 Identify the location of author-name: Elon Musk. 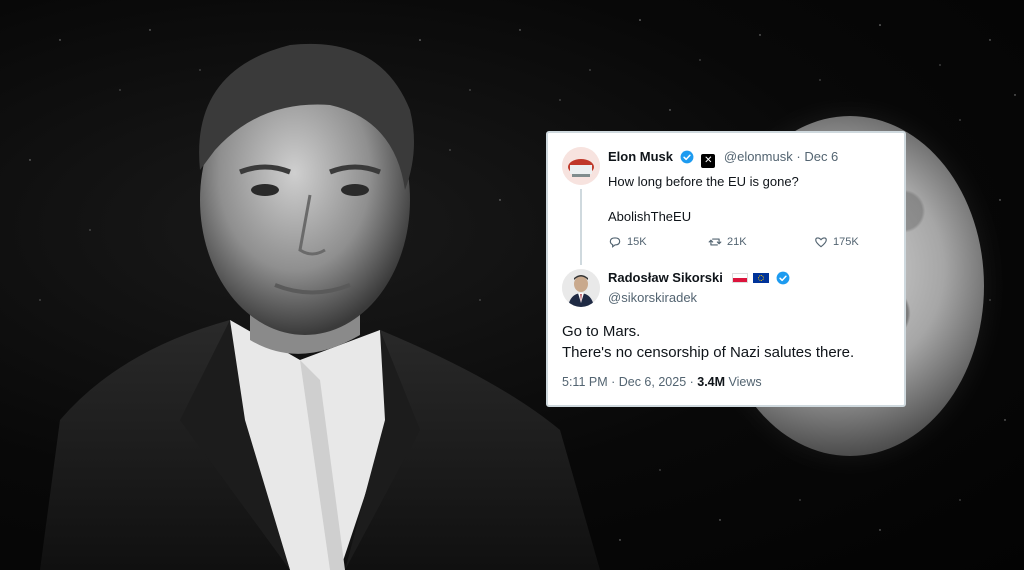
(640, 156).